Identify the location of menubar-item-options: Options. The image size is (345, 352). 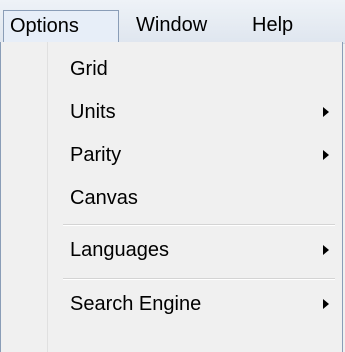
(61, 26).